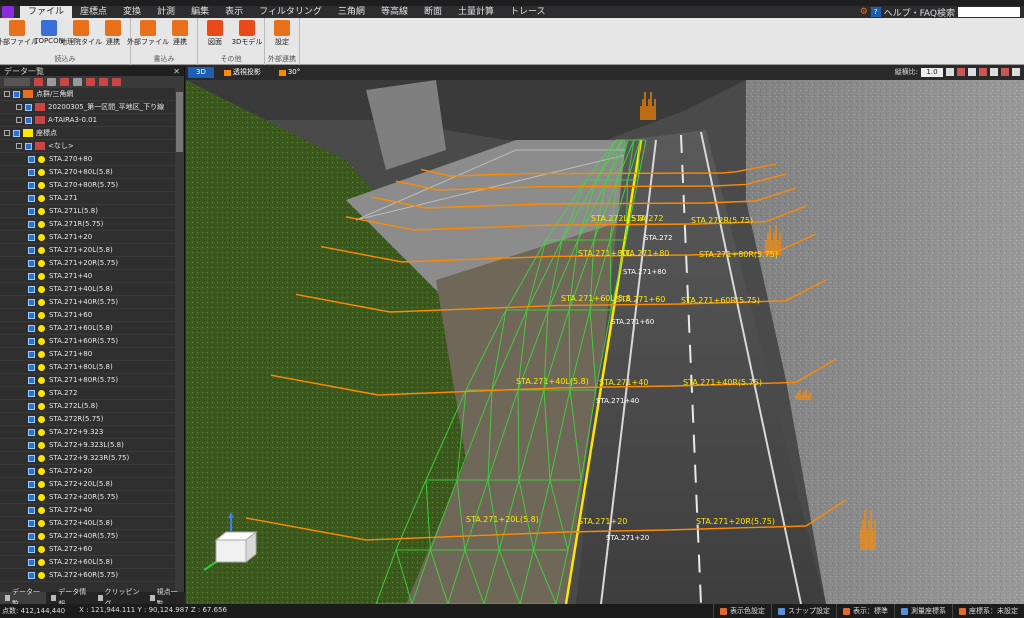 This screenshot has height=618, width=1024. I want to click on tree-row: STA.270+80R(5.75), so click(88, 185).